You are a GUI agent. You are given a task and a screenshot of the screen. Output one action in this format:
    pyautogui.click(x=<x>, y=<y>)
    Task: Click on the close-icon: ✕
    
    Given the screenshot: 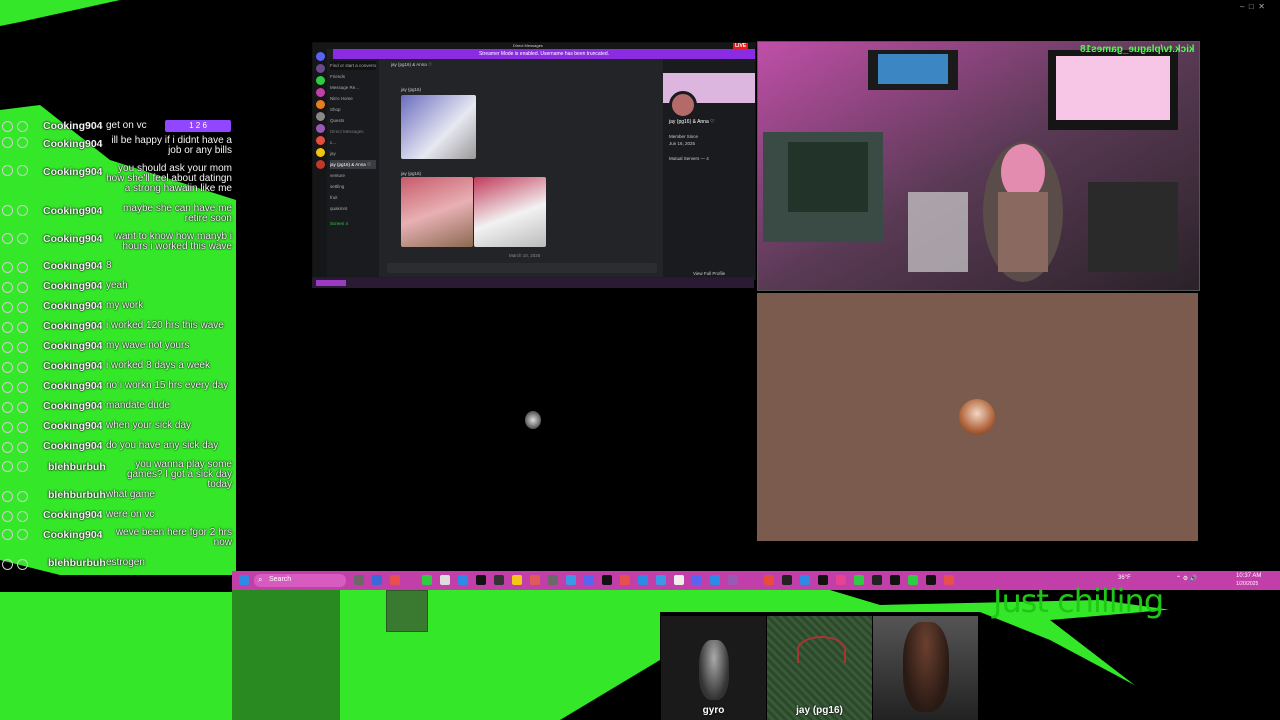 What is the action you would take?
    pyautogui.click(x=1261, y=6)
    